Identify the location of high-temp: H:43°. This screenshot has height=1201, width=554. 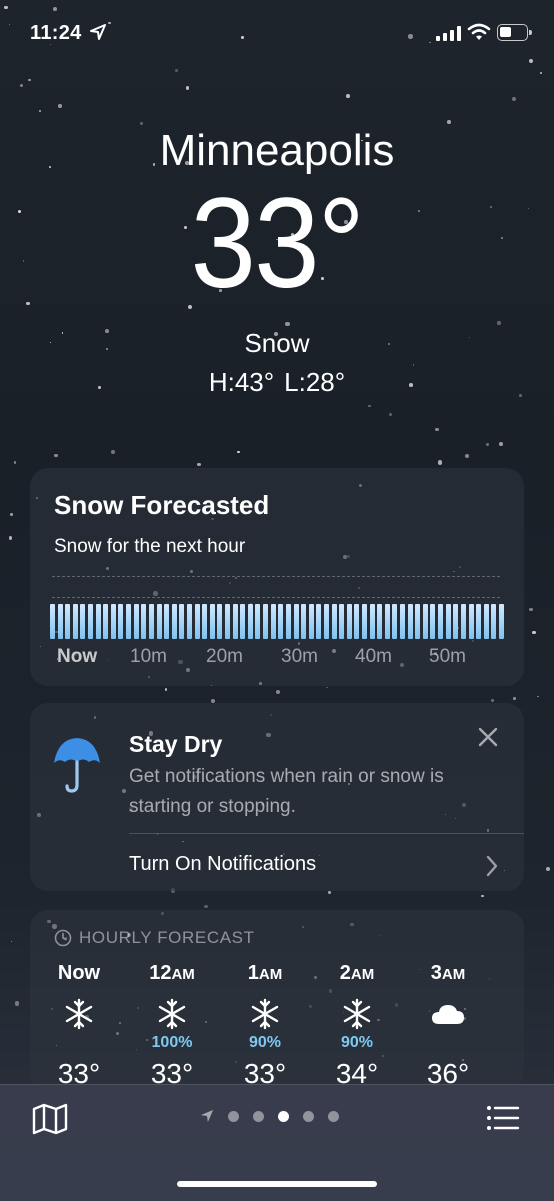
(241, 382).